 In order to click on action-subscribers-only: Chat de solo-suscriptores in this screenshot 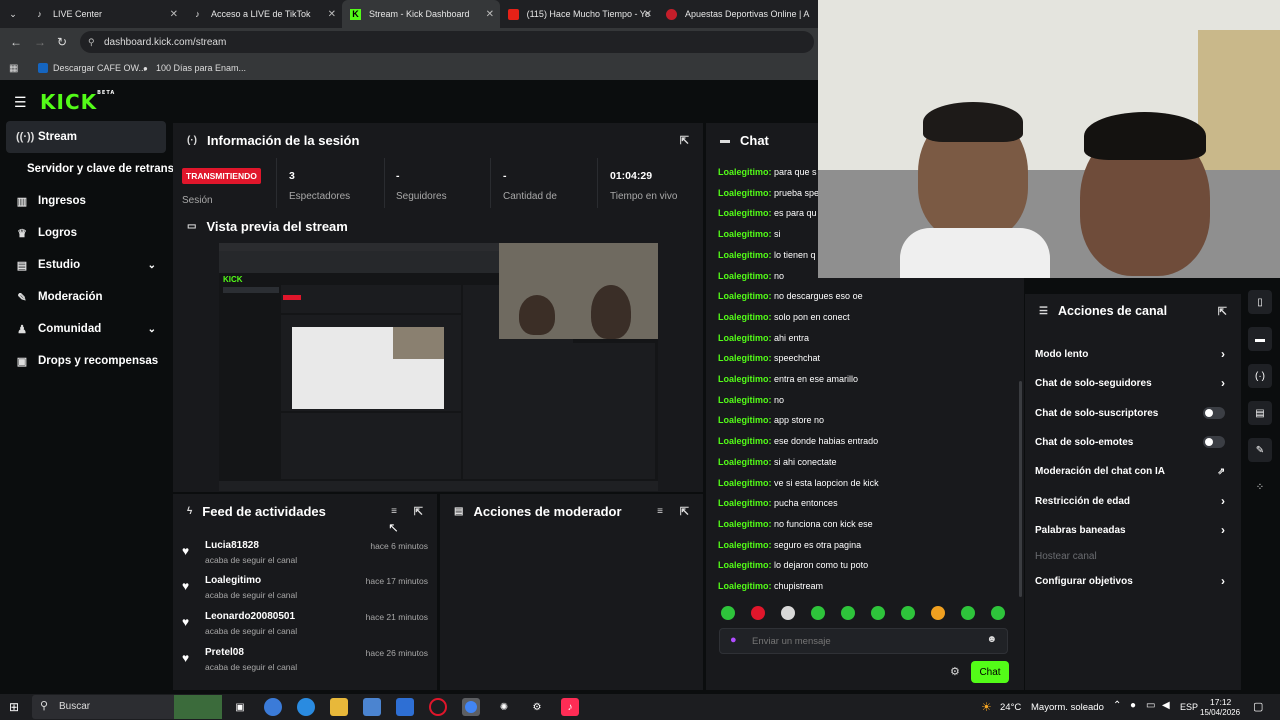, I will do `click(1130, 413)`.